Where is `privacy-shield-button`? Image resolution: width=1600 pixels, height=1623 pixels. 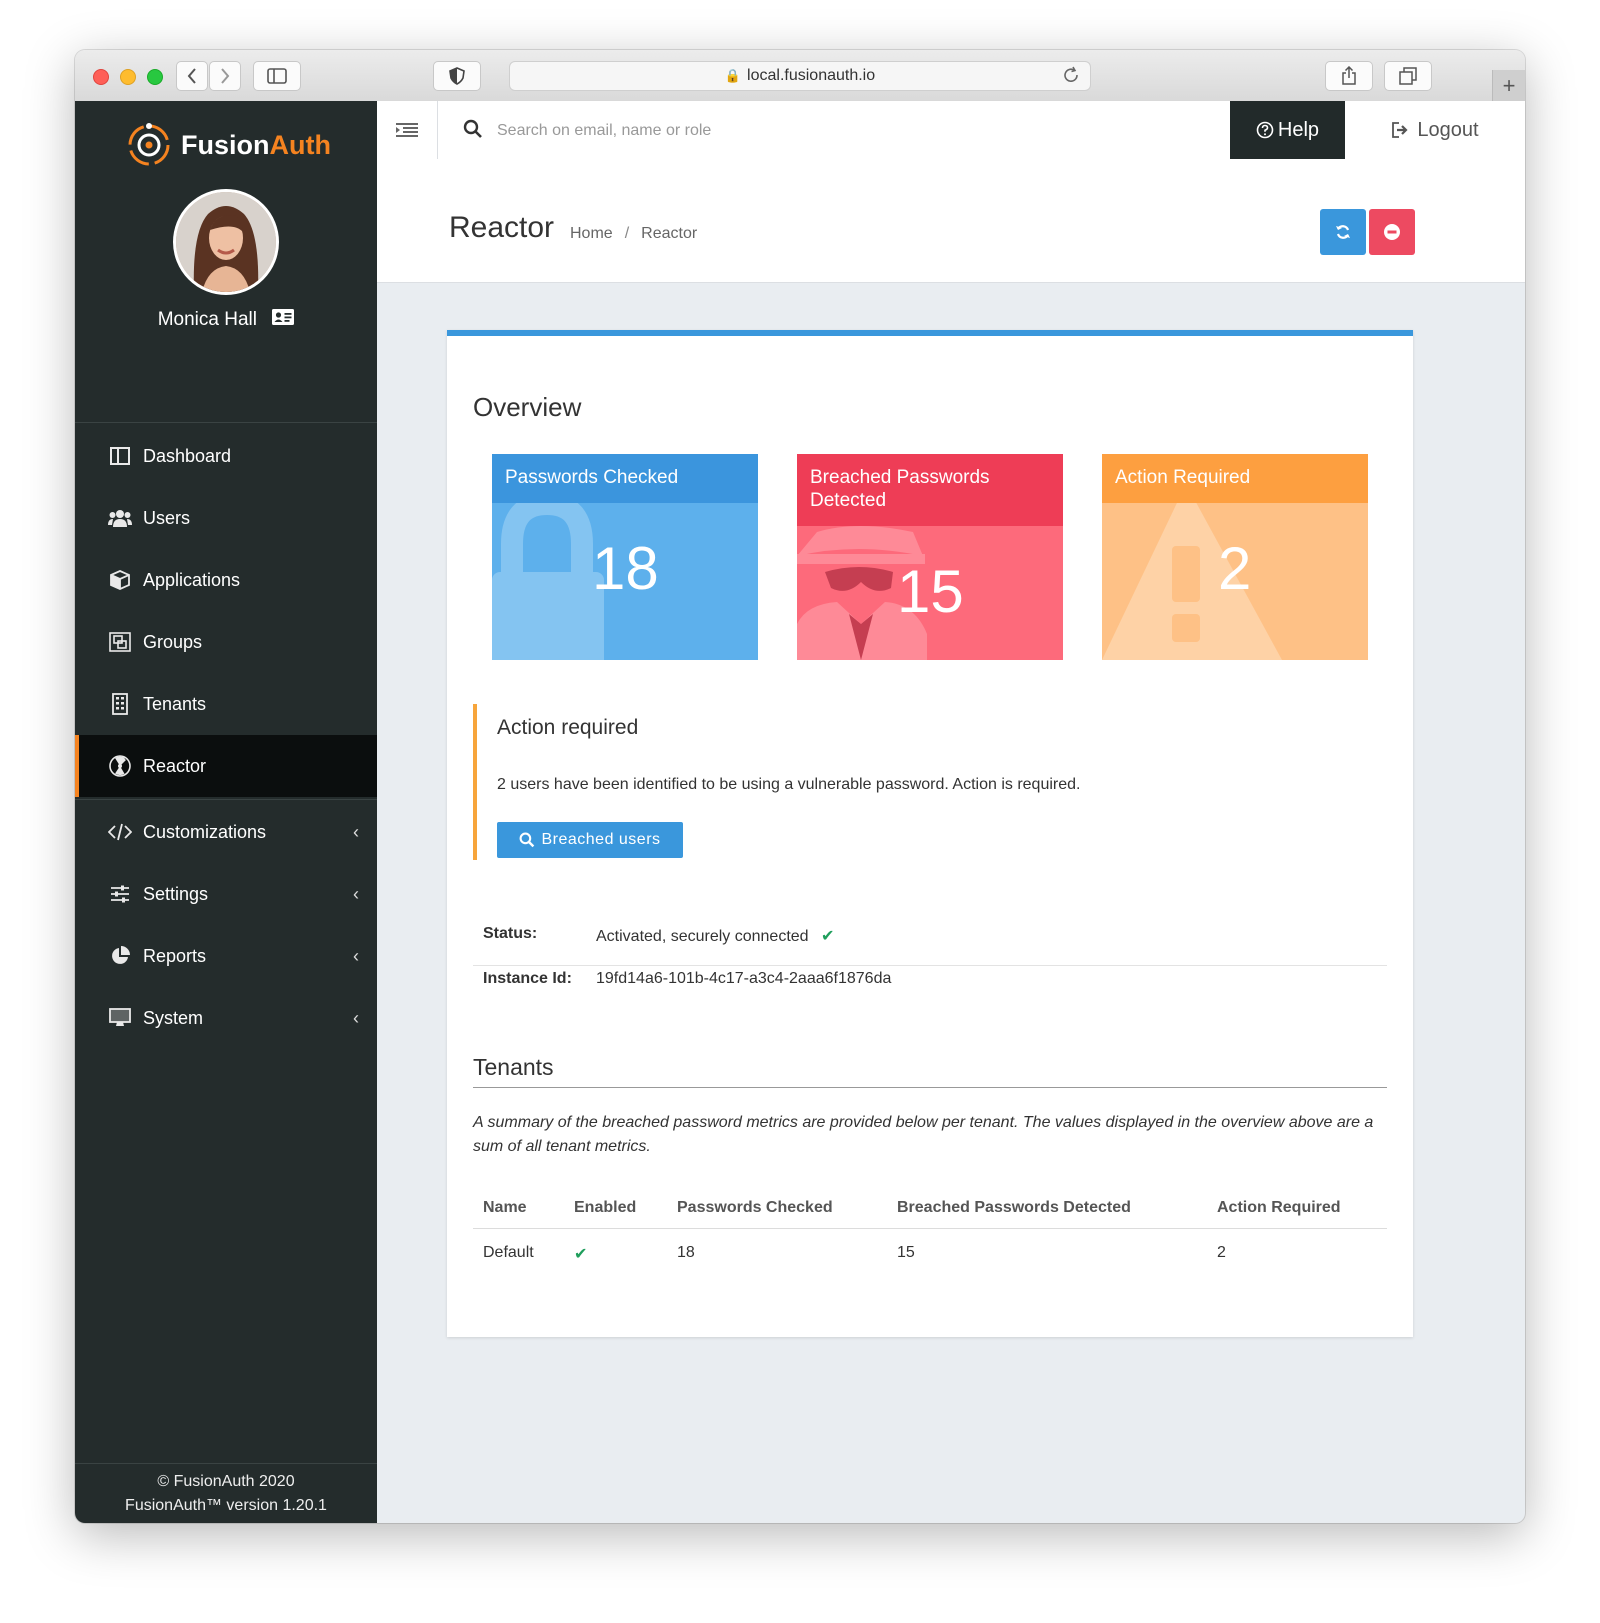 privacy-shield-button is located at coordinates (457, 76).